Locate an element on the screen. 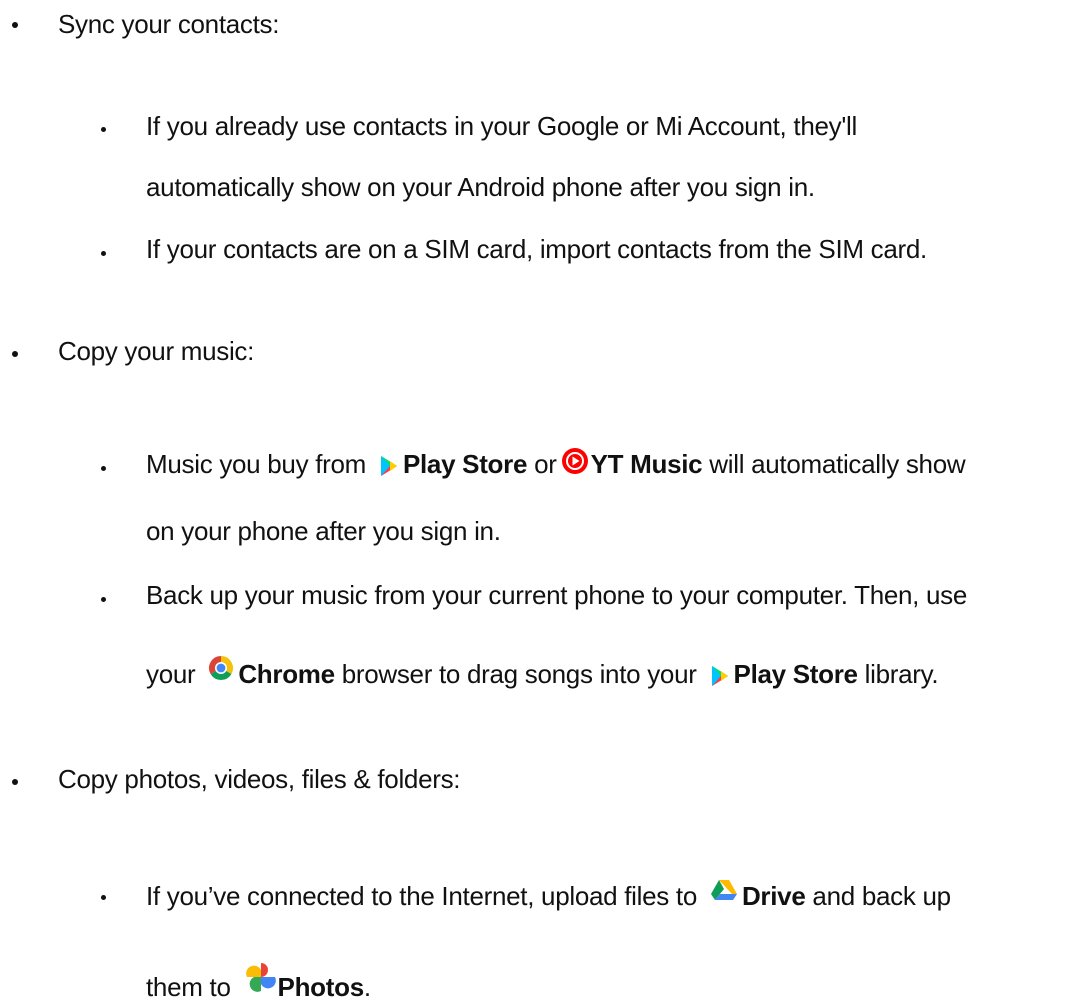 The height and width of the screenshot is (1003, 1069). yt-music-icon is located at coordinates (575, 464).